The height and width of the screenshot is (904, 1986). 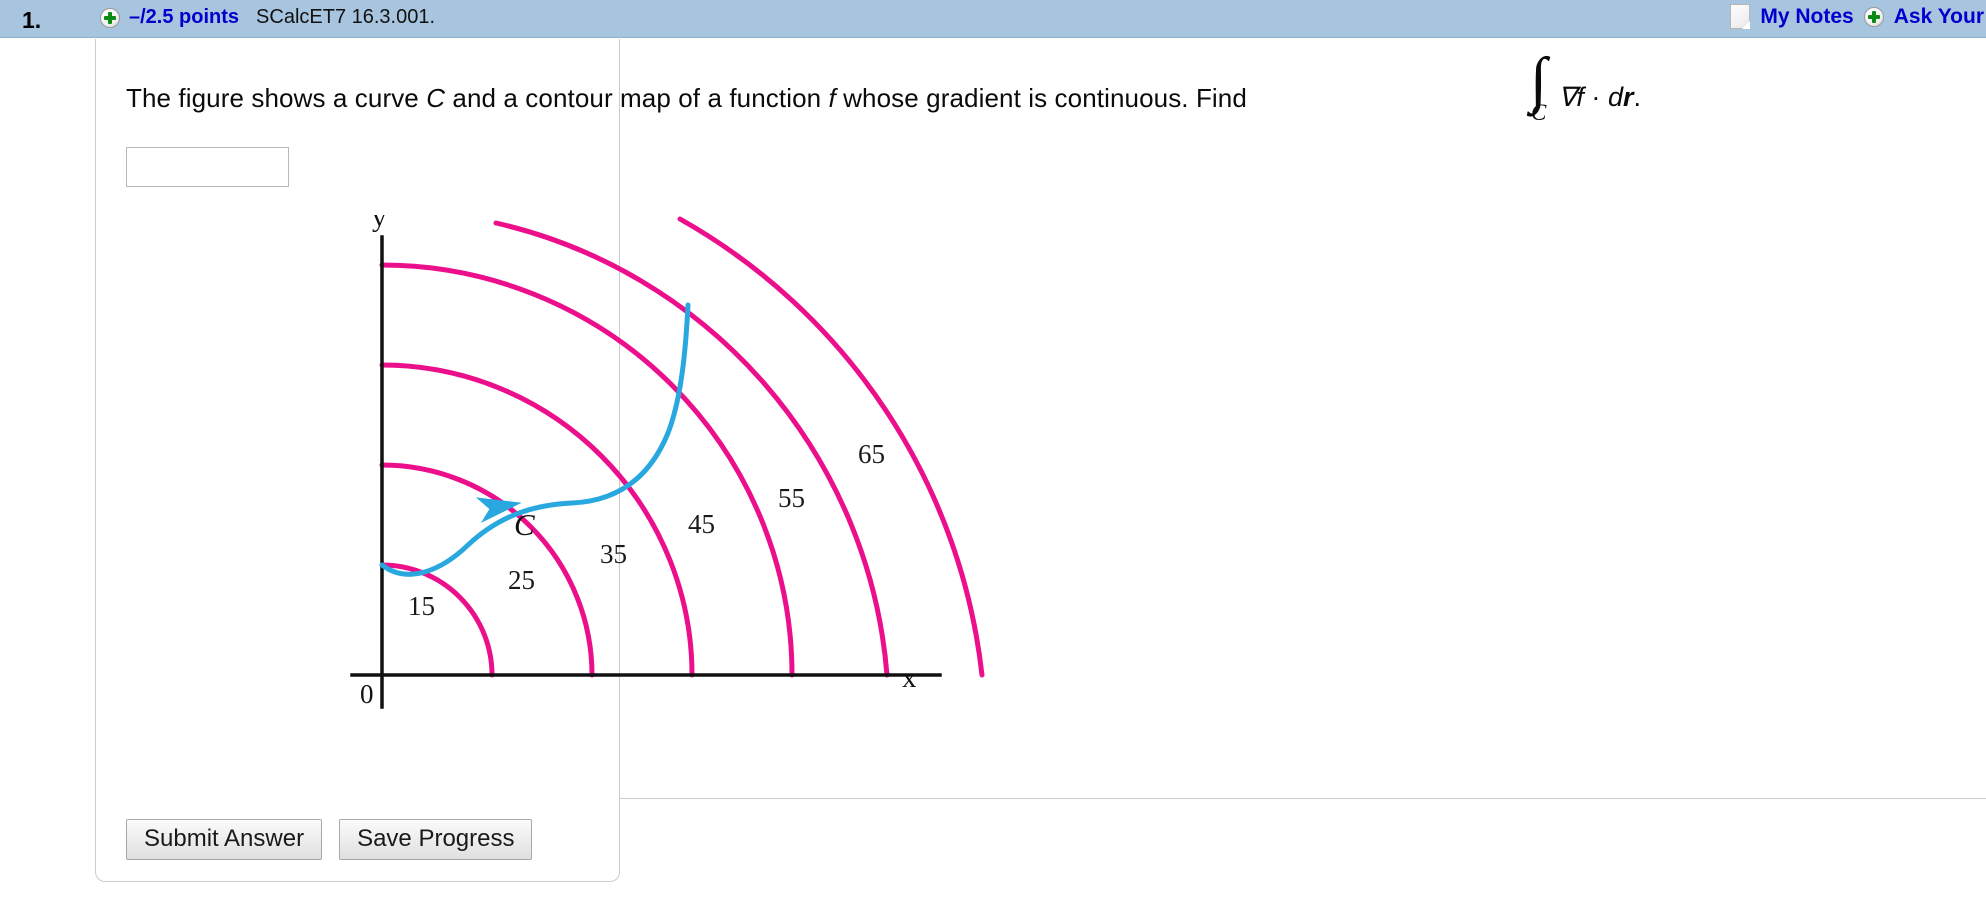 What do you see at coordinates (224, 840) in the screenshot?
I see `submit-answer-button: Submit Answer` at bounding box center [224, 840].